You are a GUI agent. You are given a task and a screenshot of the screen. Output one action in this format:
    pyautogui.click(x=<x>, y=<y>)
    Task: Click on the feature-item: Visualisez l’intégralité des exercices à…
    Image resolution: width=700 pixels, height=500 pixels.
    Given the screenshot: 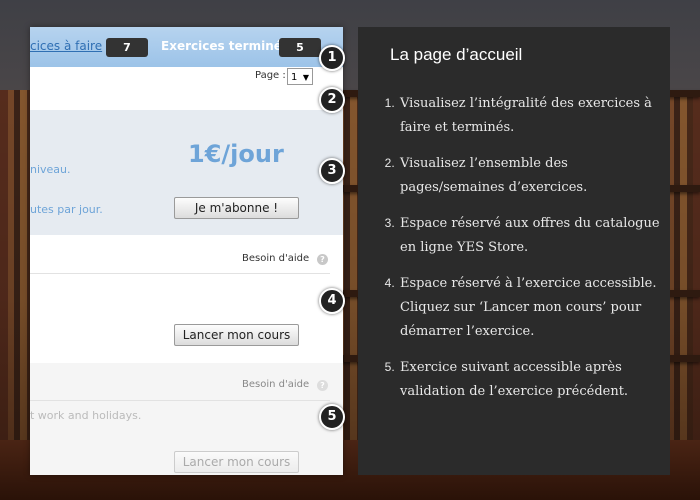 What is the action you would take?
    pyautogui.click(x=535, y=115)
    